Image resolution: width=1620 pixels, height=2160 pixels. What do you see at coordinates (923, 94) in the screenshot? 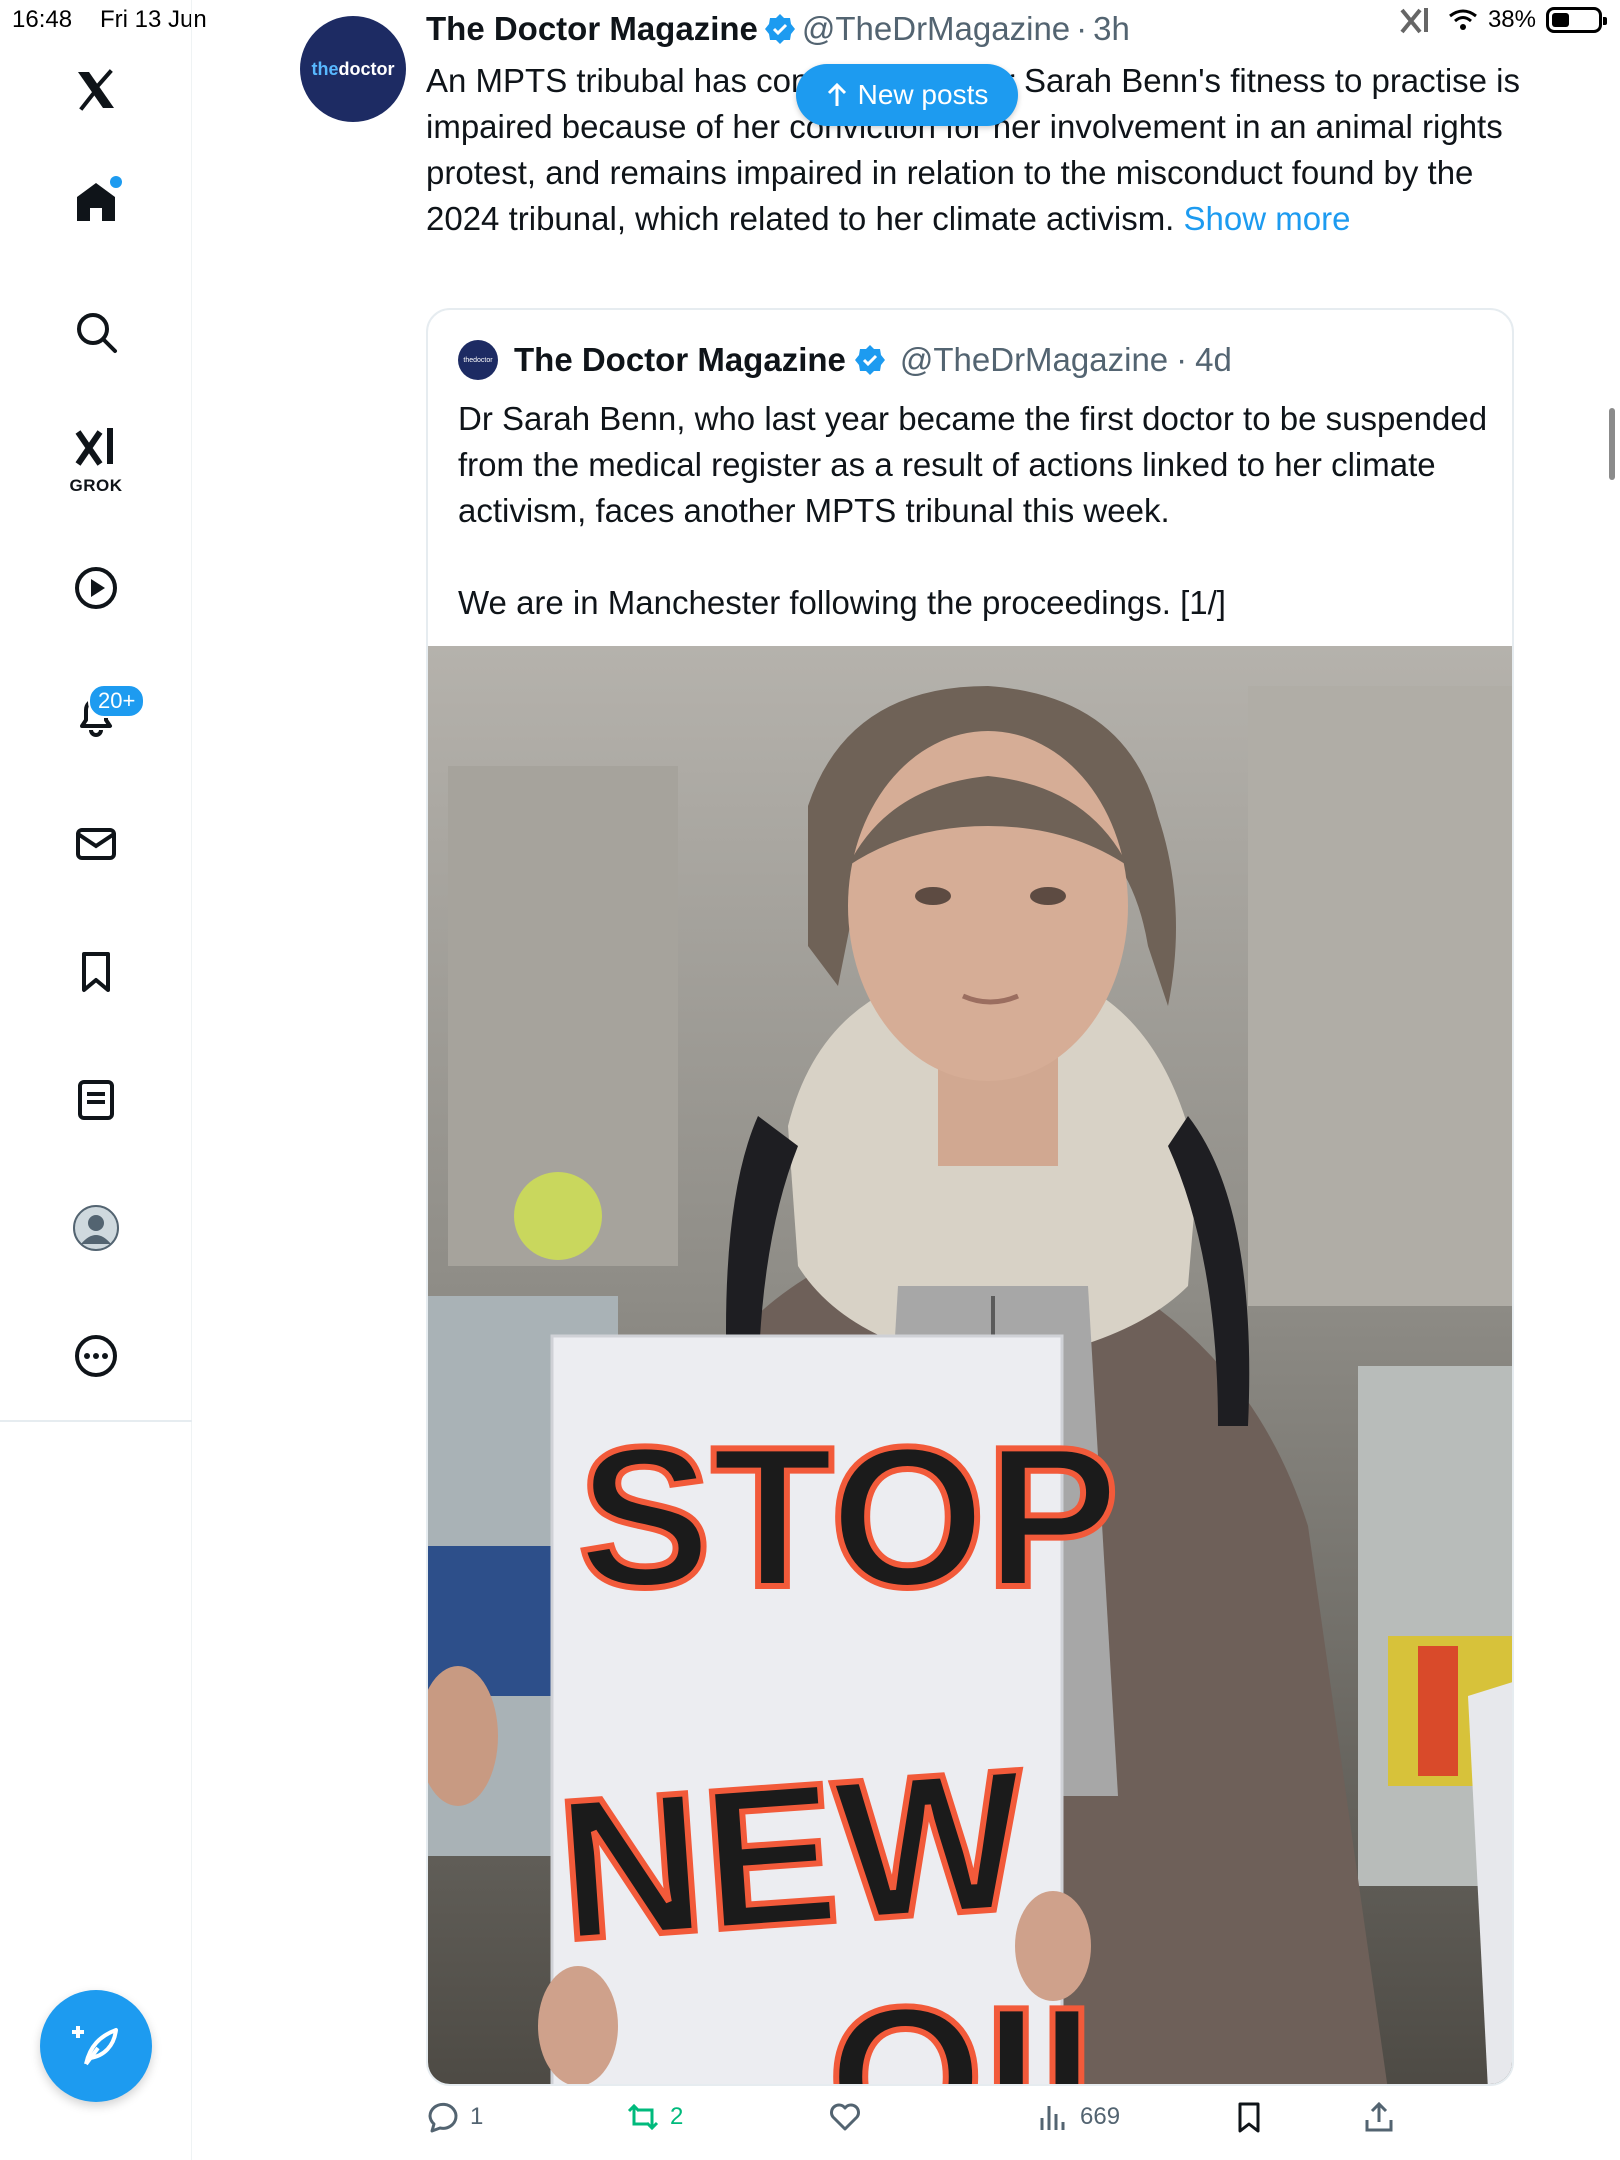
I see `new-posts-label: New posts` at bounding box center [923, 94].